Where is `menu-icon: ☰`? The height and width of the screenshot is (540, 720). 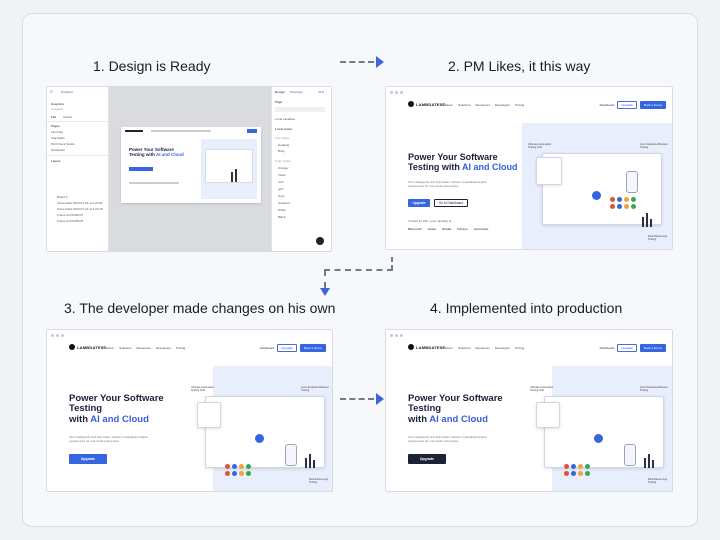 menu-icon: ☰ is located at coordinates (51, 92).